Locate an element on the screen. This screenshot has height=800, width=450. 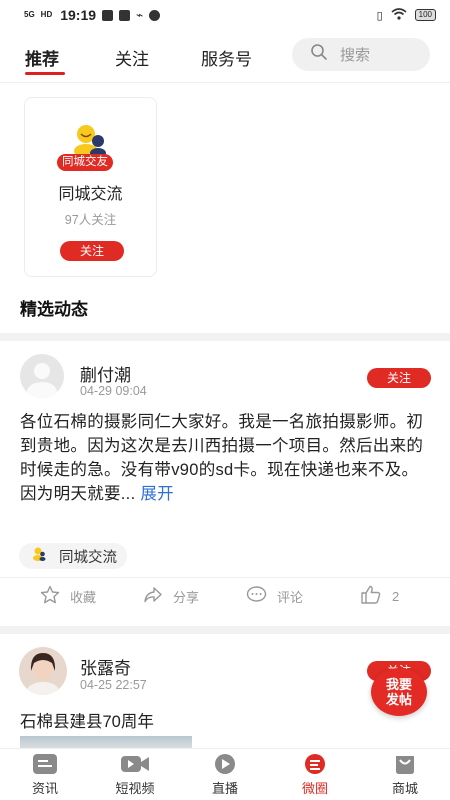
nav-label: 资讯 is located at coordinates (44, 788).